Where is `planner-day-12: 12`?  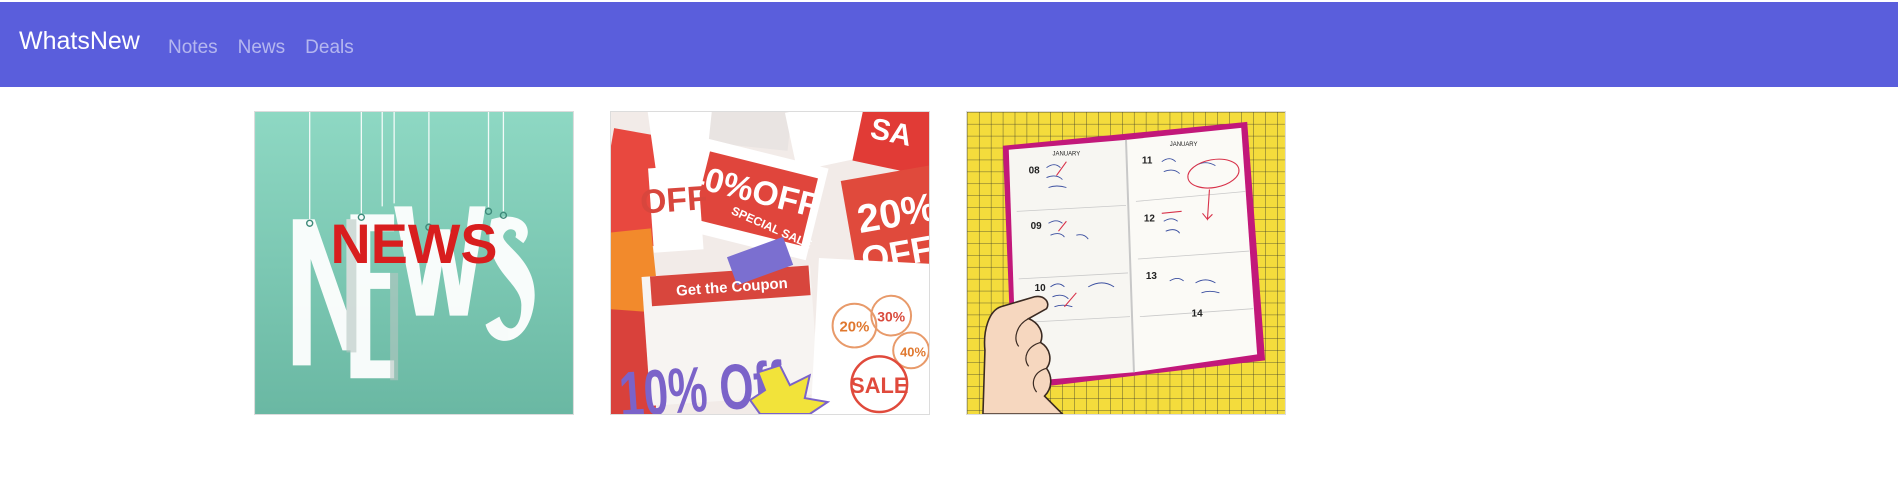 planner-day-12: 12 is located at coordinates (1150, 218).